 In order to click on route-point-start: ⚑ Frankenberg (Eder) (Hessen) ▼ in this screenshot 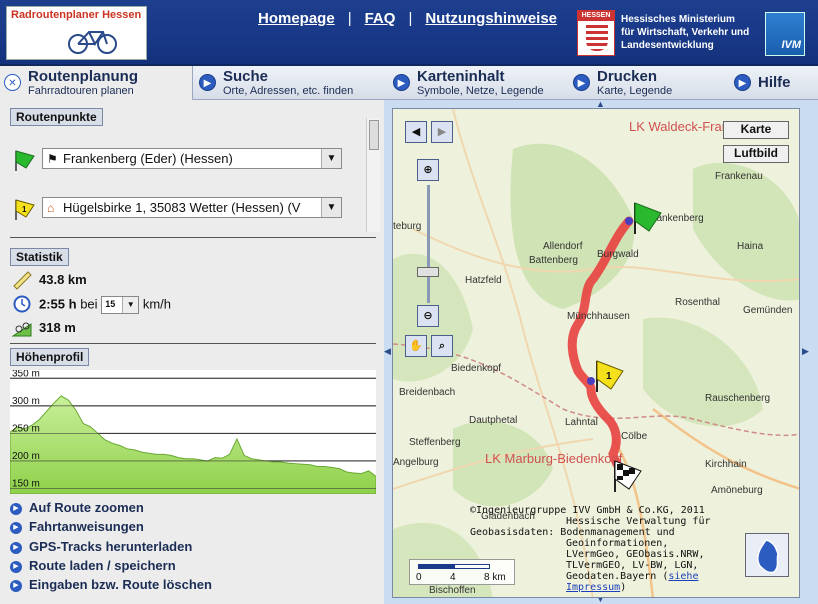, I will do `click(177, 159)`.